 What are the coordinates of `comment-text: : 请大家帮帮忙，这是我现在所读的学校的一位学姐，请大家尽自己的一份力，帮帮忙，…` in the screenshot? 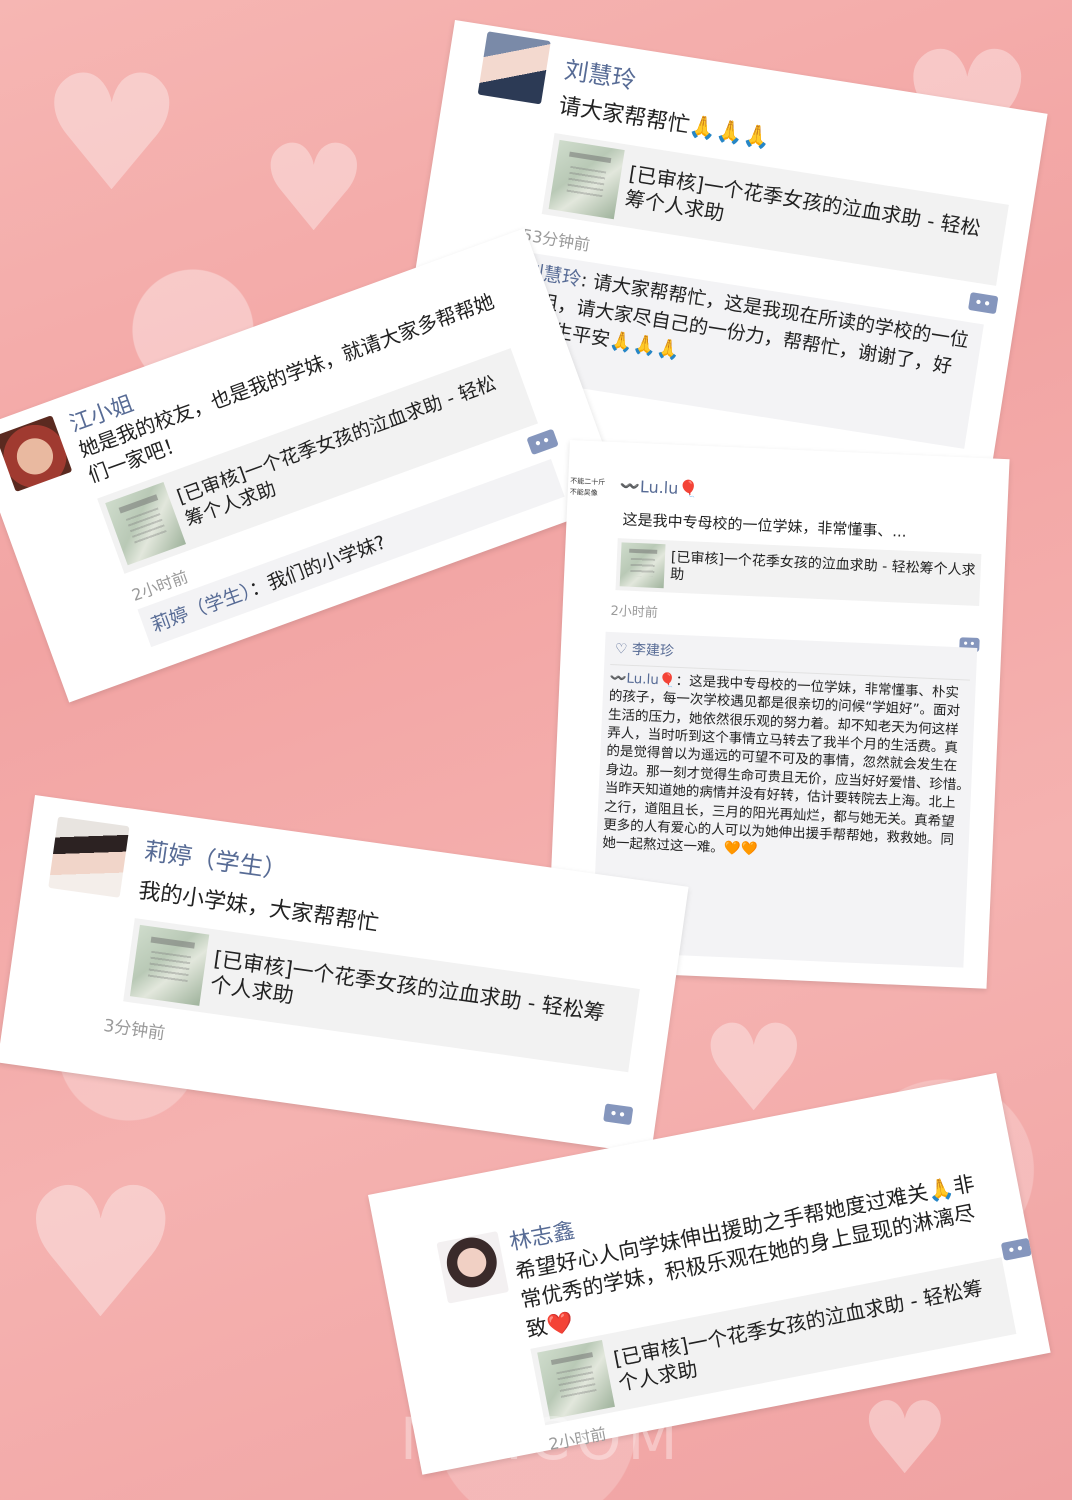 It's located at (742, 323).